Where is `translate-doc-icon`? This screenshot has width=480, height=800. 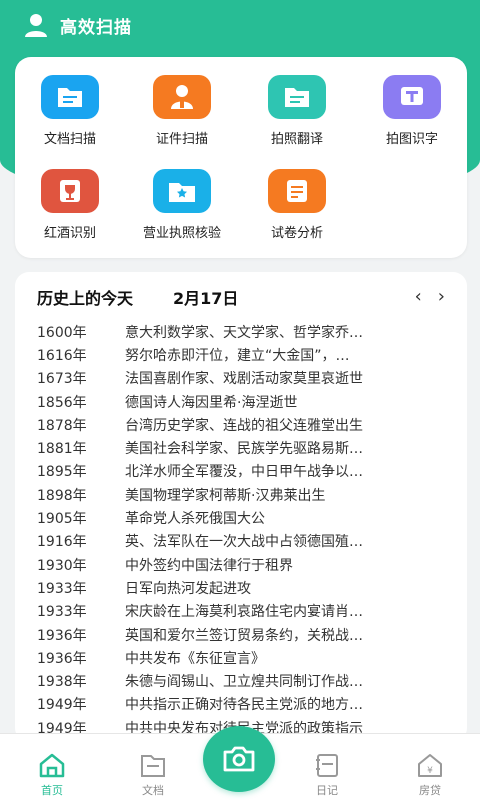 translate-doc-icon is located at coordinates (297, 97).